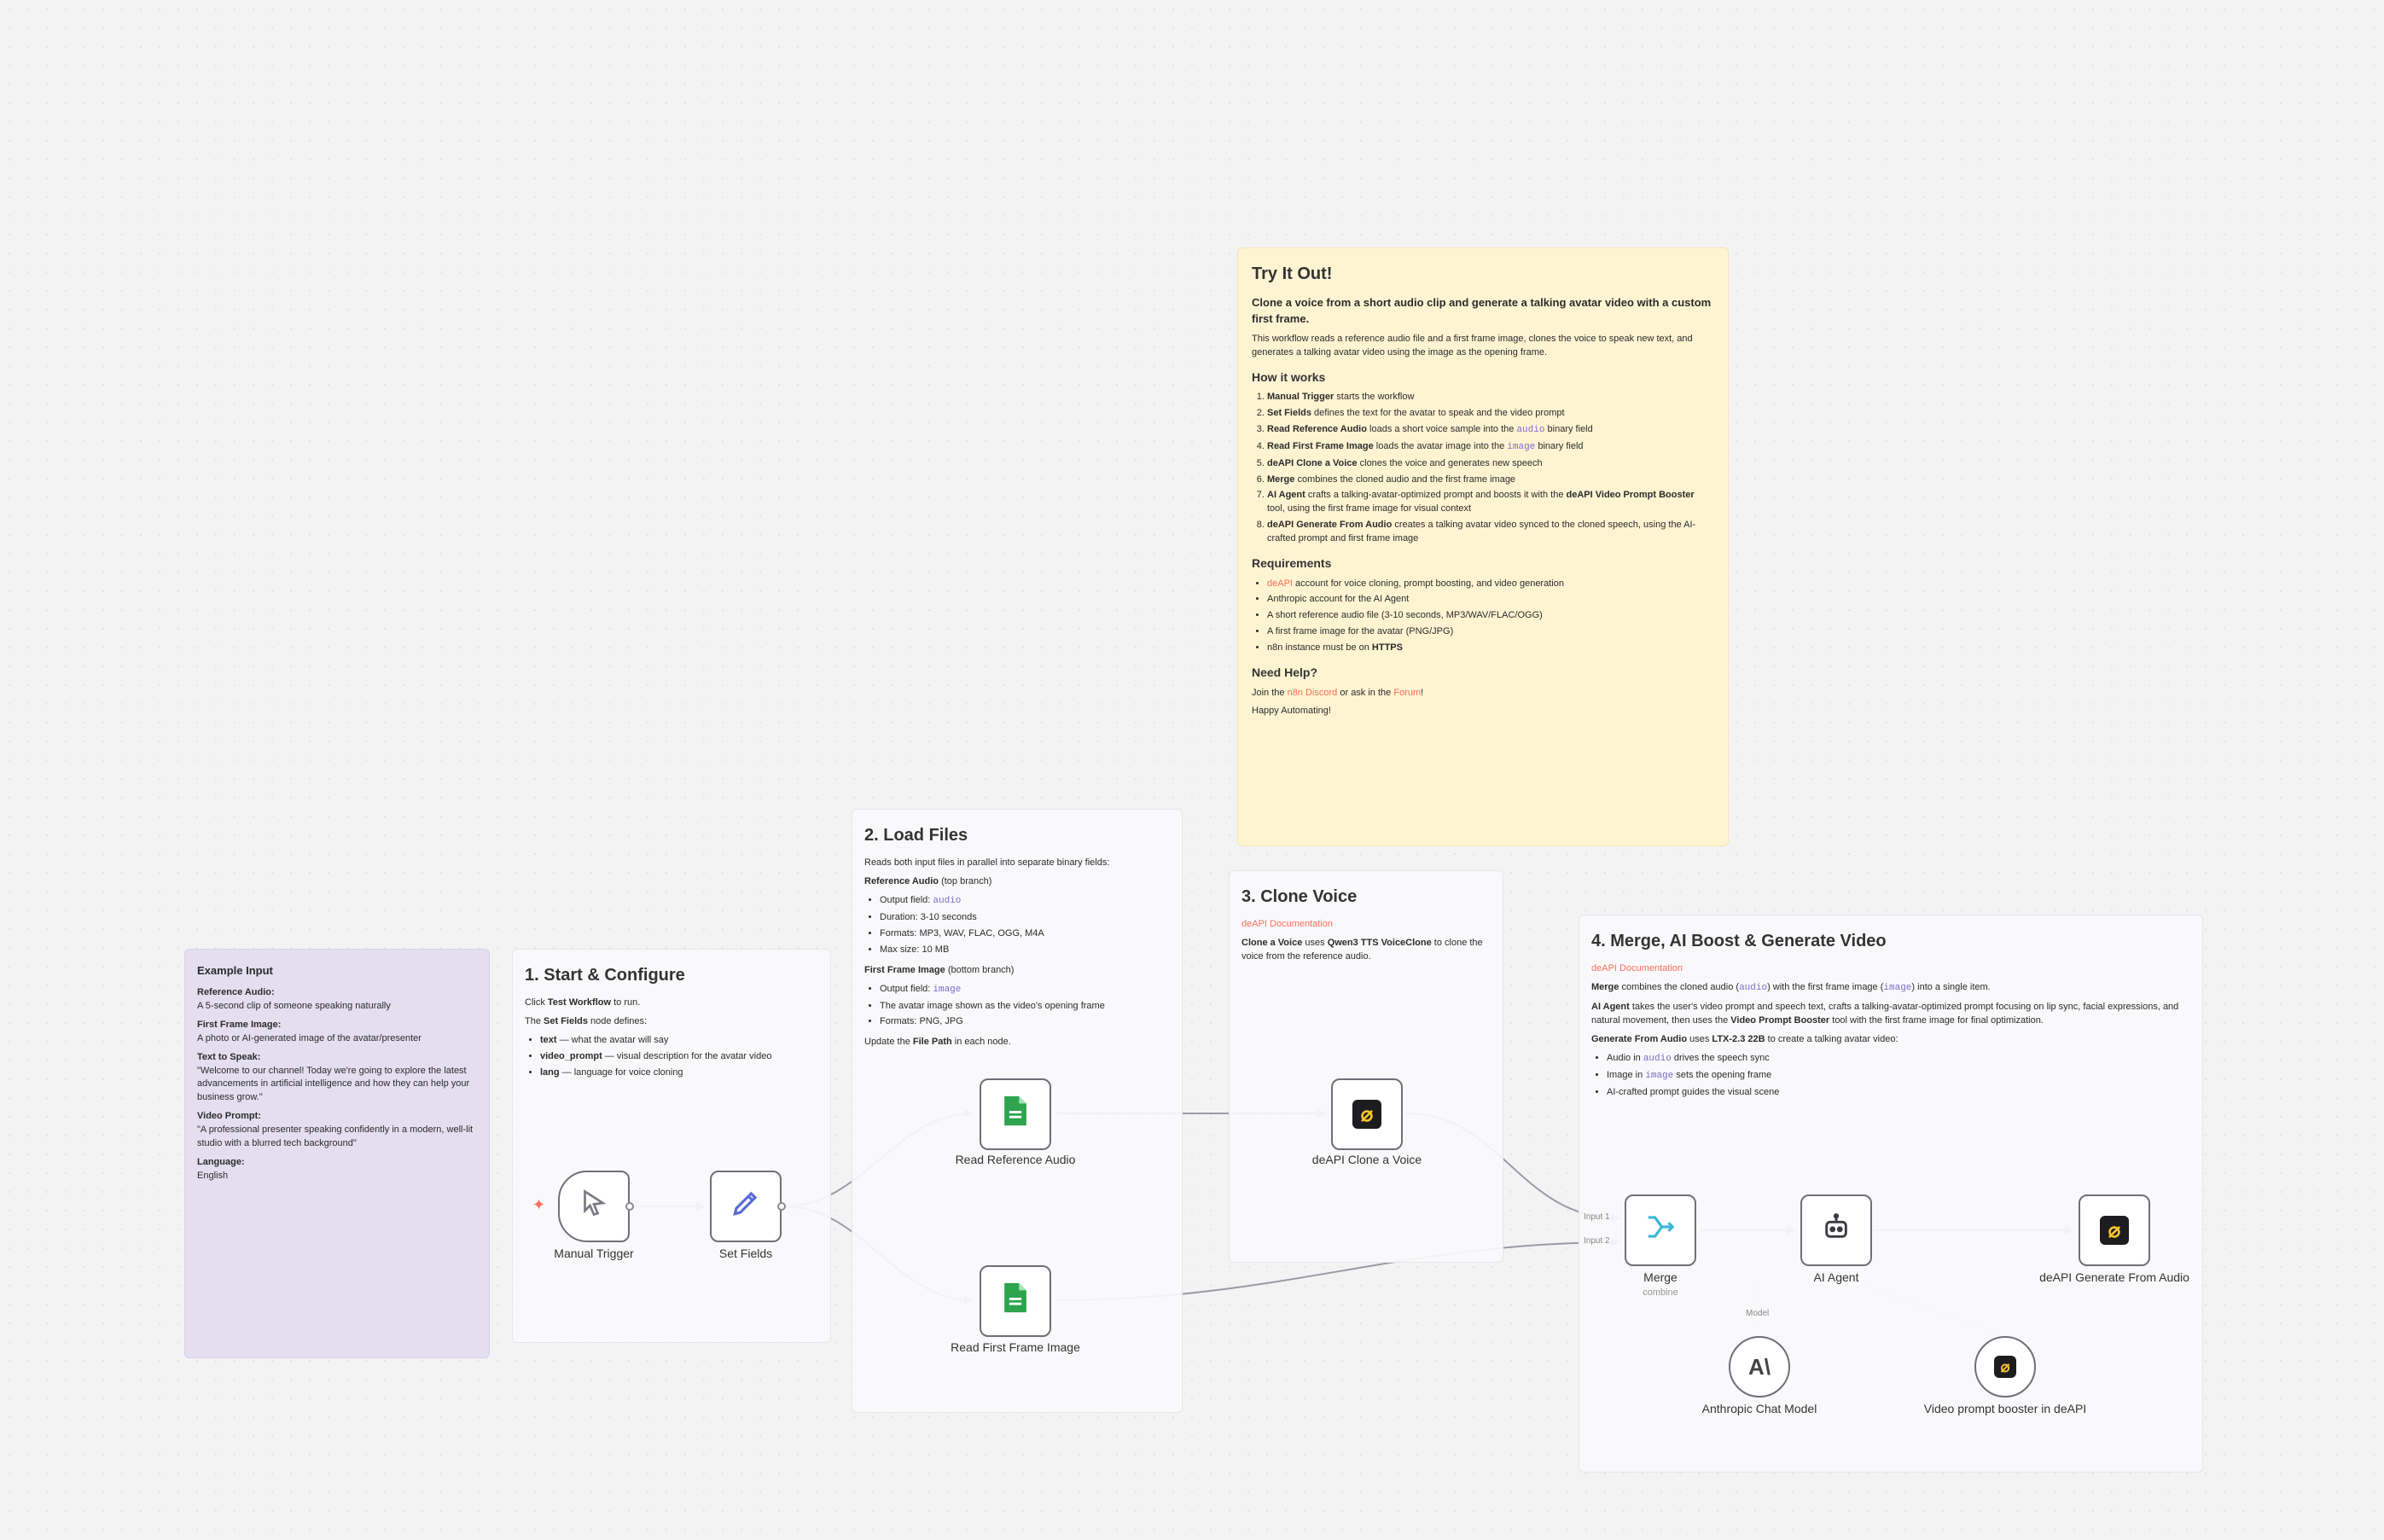 The image size is (2384, 1540). What do you see at coordinates (1890, 969) in the screenshot?
I see `merge-doc-link: deAPI Documentation` at bounding box center [1890, 969].